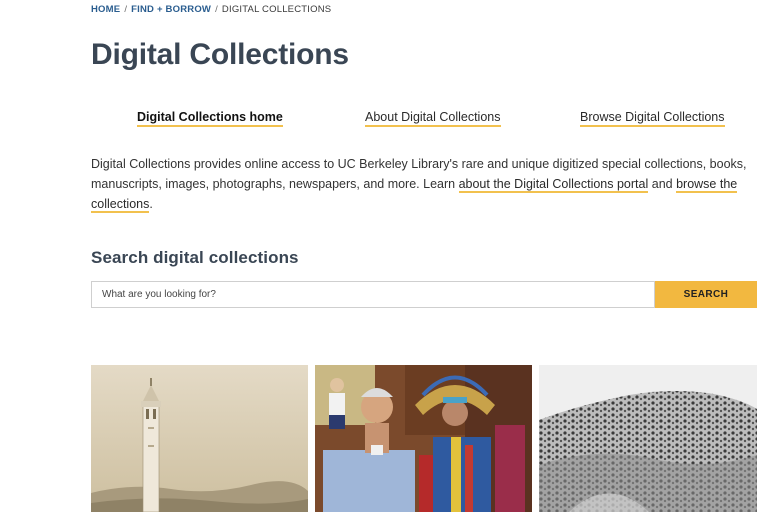  What do you see at coordinates (662, 184) in the screenshot?
I see `intro-text: and` at bounding box center [662, 184].